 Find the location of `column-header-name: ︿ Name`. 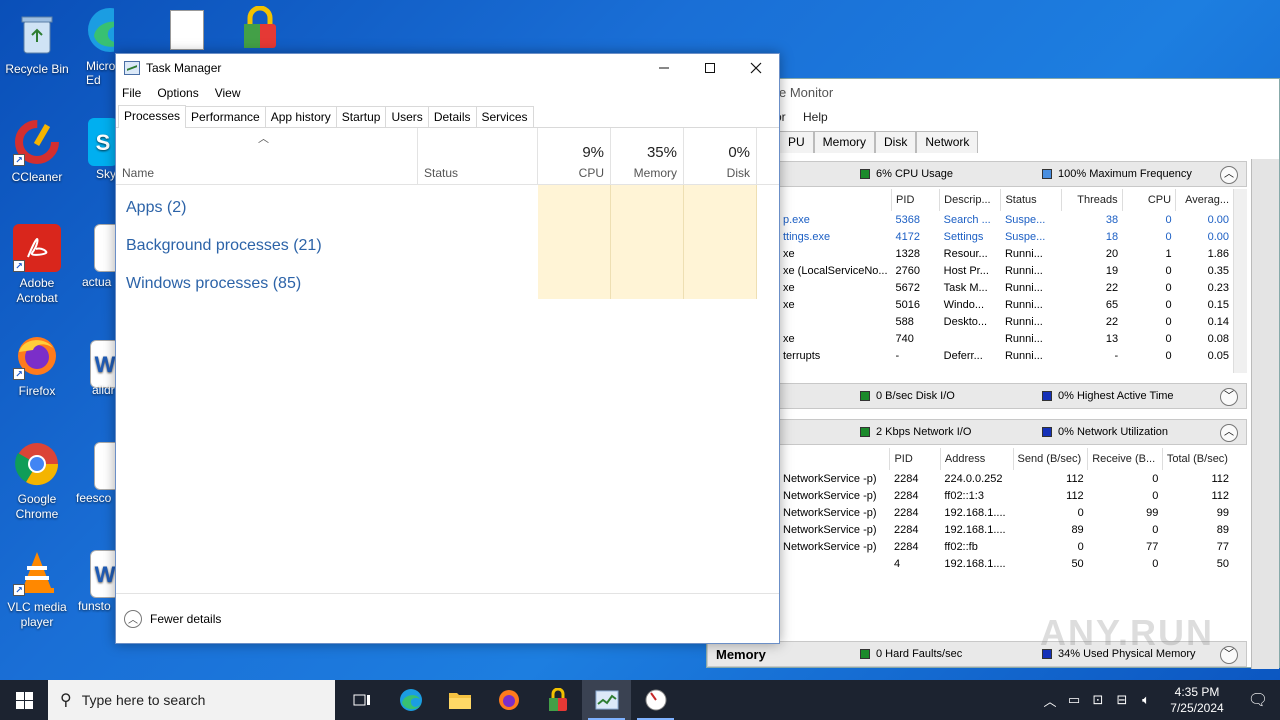

column-header-name: ︿ Name is located at coordinates (267, 156).